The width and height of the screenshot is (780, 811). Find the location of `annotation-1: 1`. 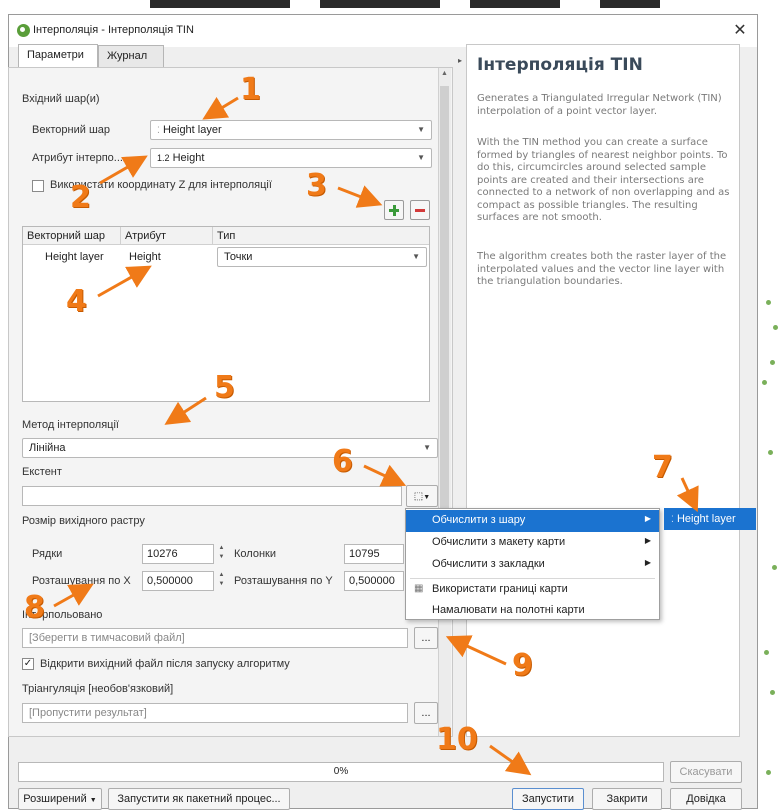

annotation-1: 1 is located at coordinates (250, 89).